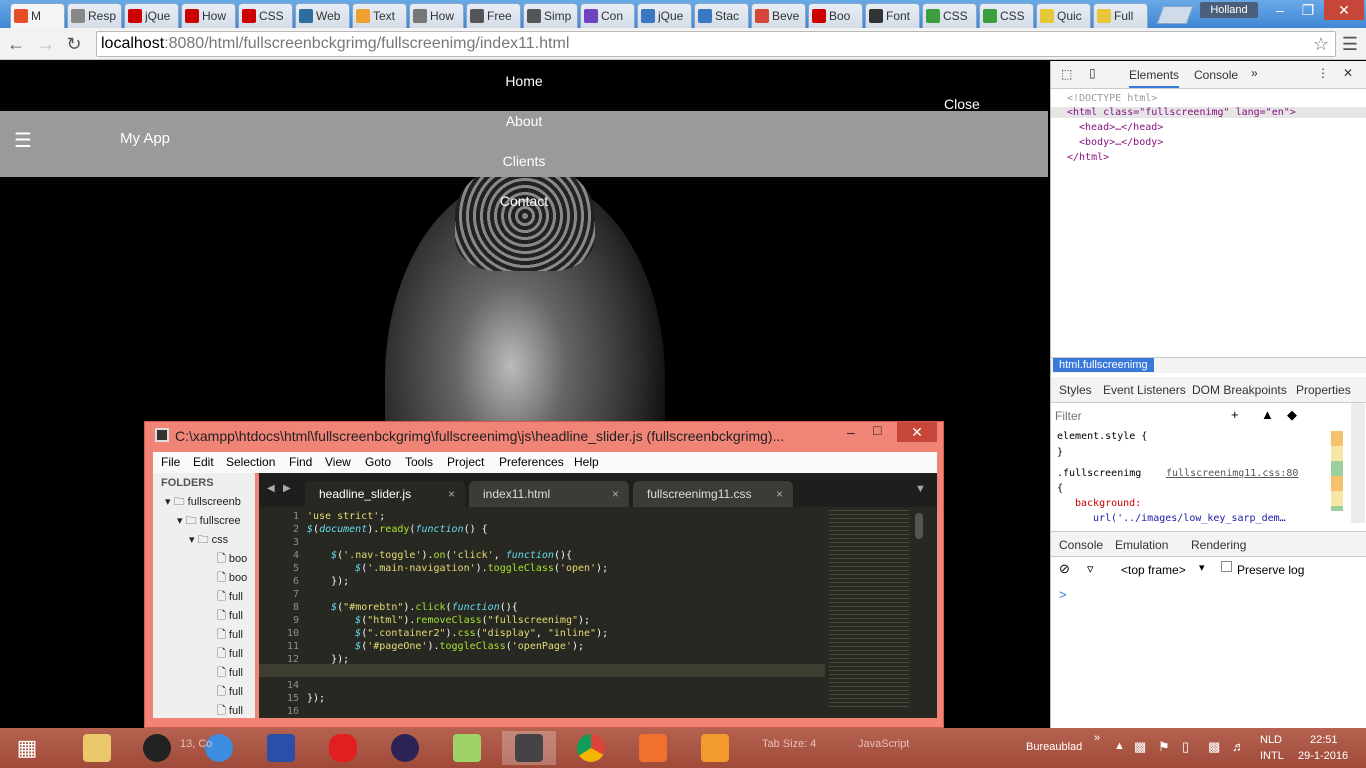 The width and height of the screenshot is (1366, 768). I want to click on editor-scrollbar, so click(919, 526).